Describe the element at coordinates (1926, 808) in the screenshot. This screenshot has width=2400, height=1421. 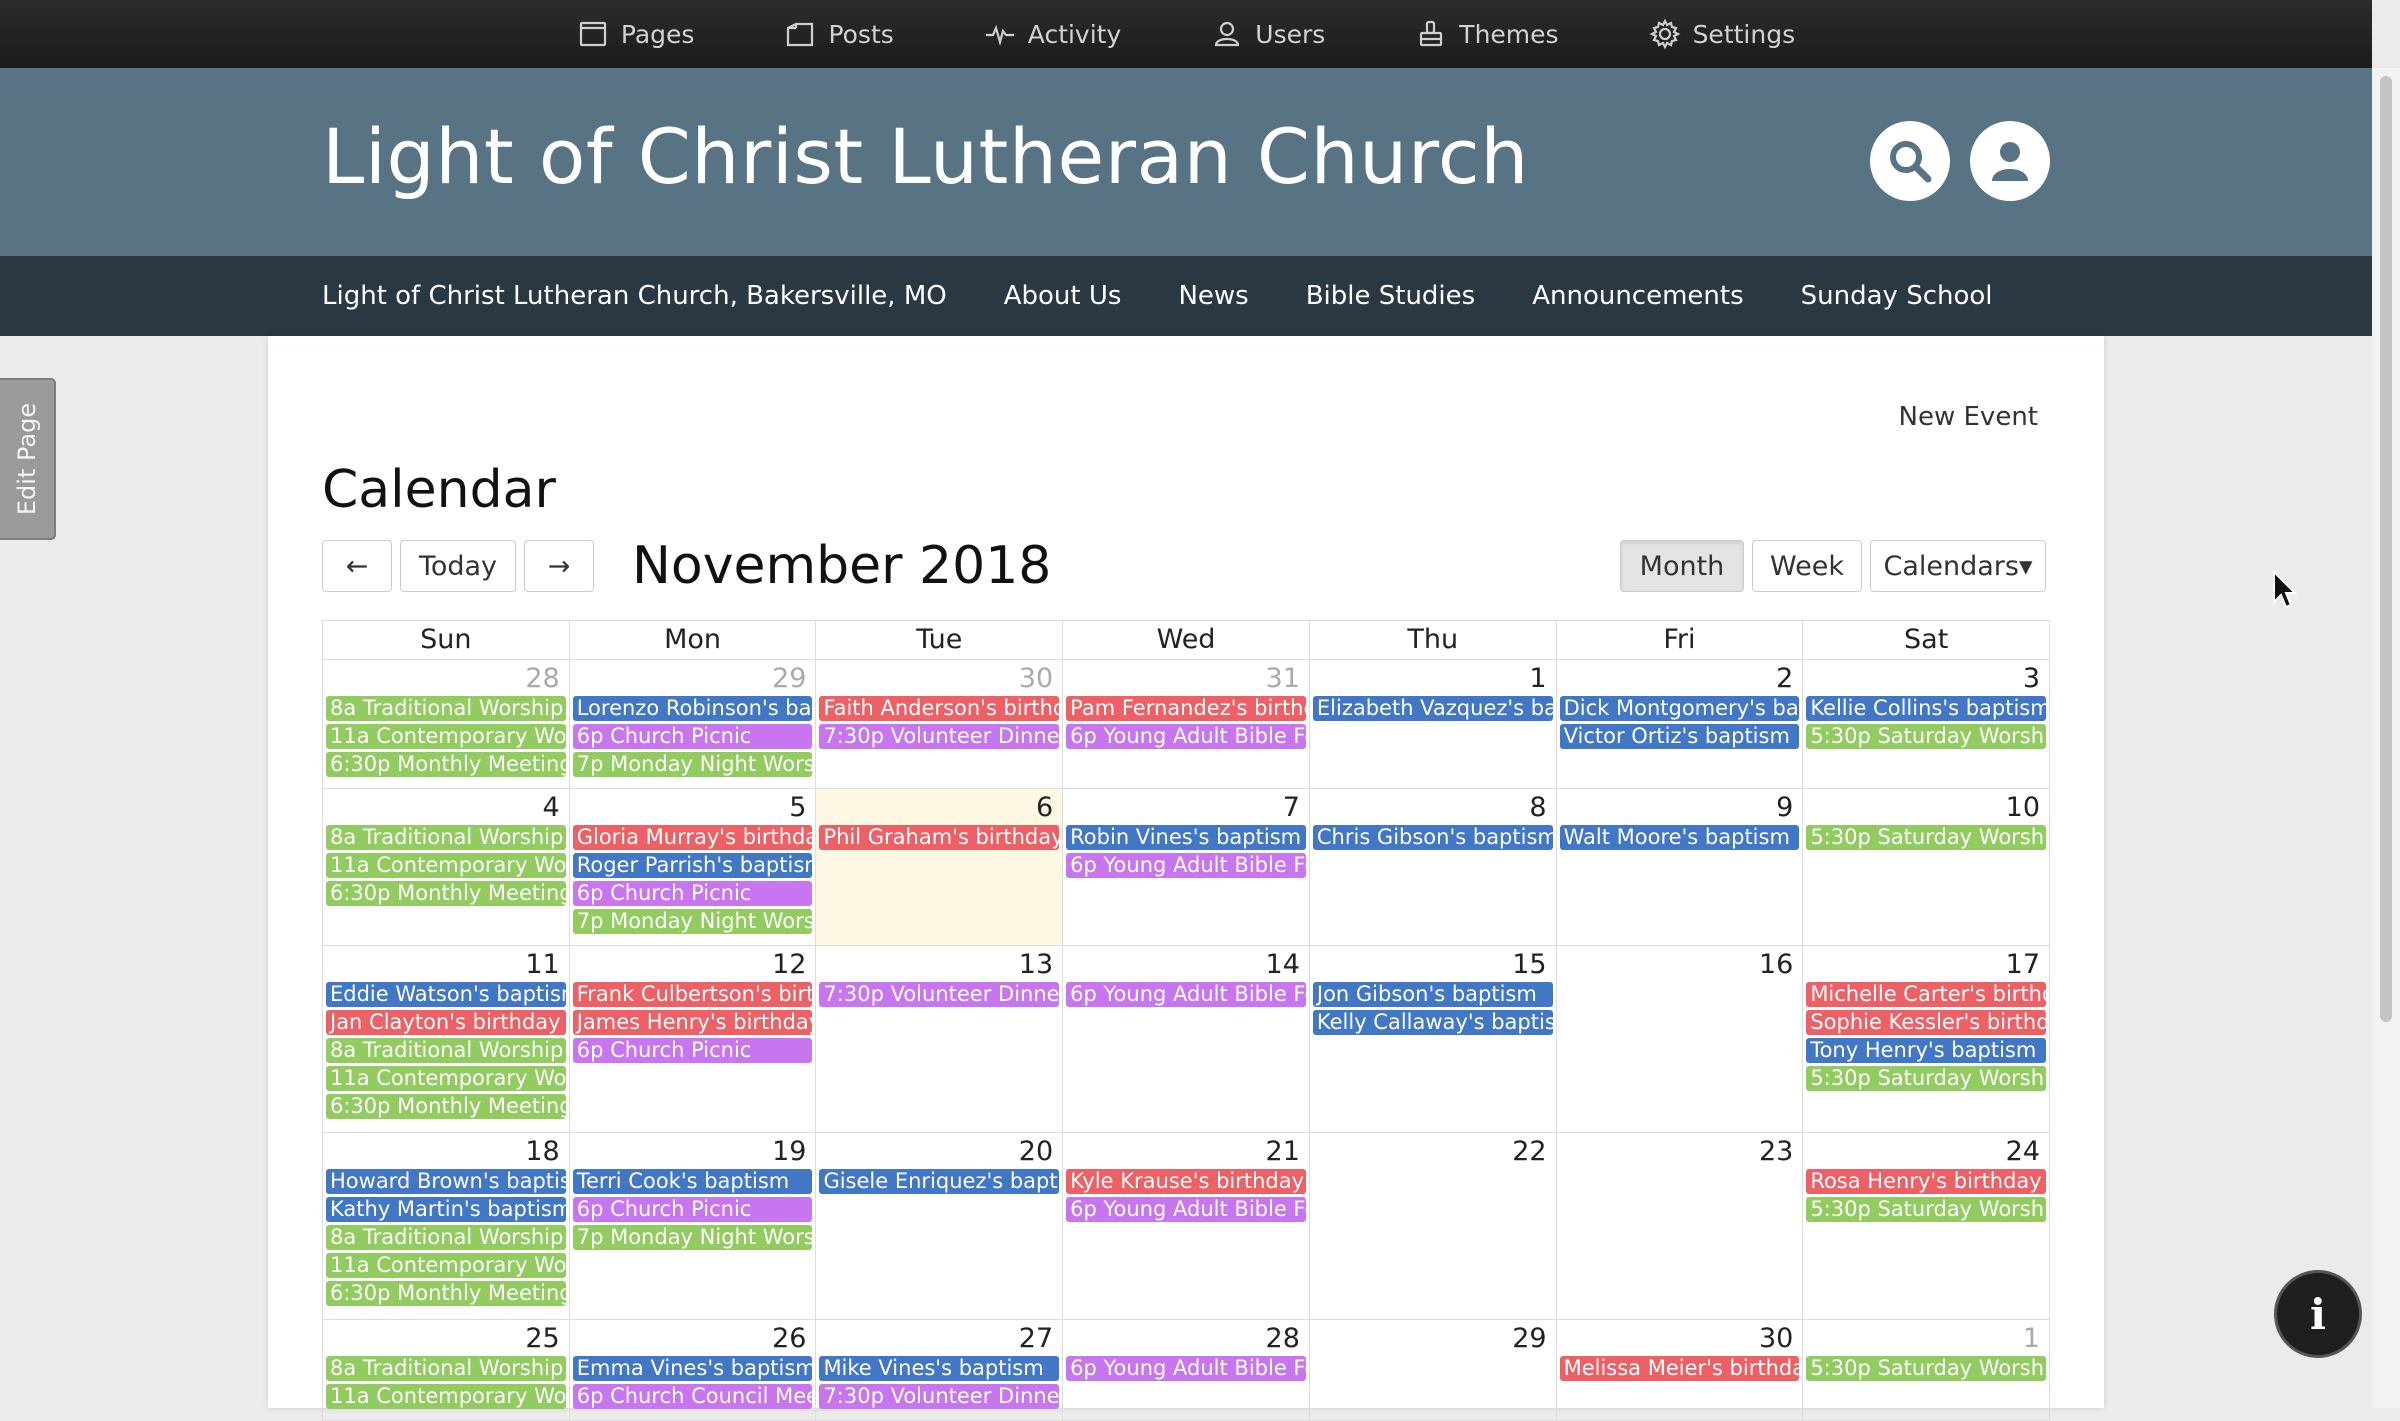
I see `day-number: 10` at that location.